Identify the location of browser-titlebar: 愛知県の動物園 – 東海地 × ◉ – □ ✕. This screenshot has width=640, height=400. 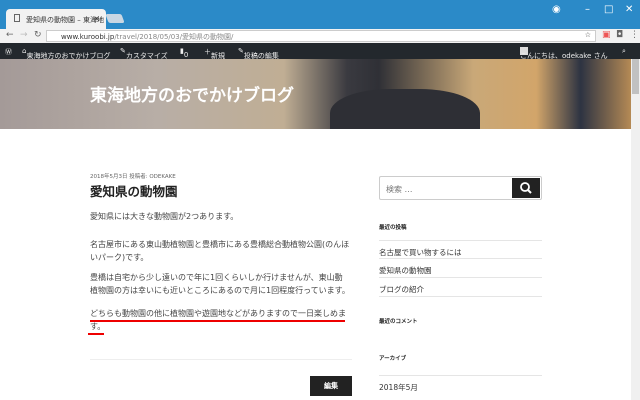
(320, 14).